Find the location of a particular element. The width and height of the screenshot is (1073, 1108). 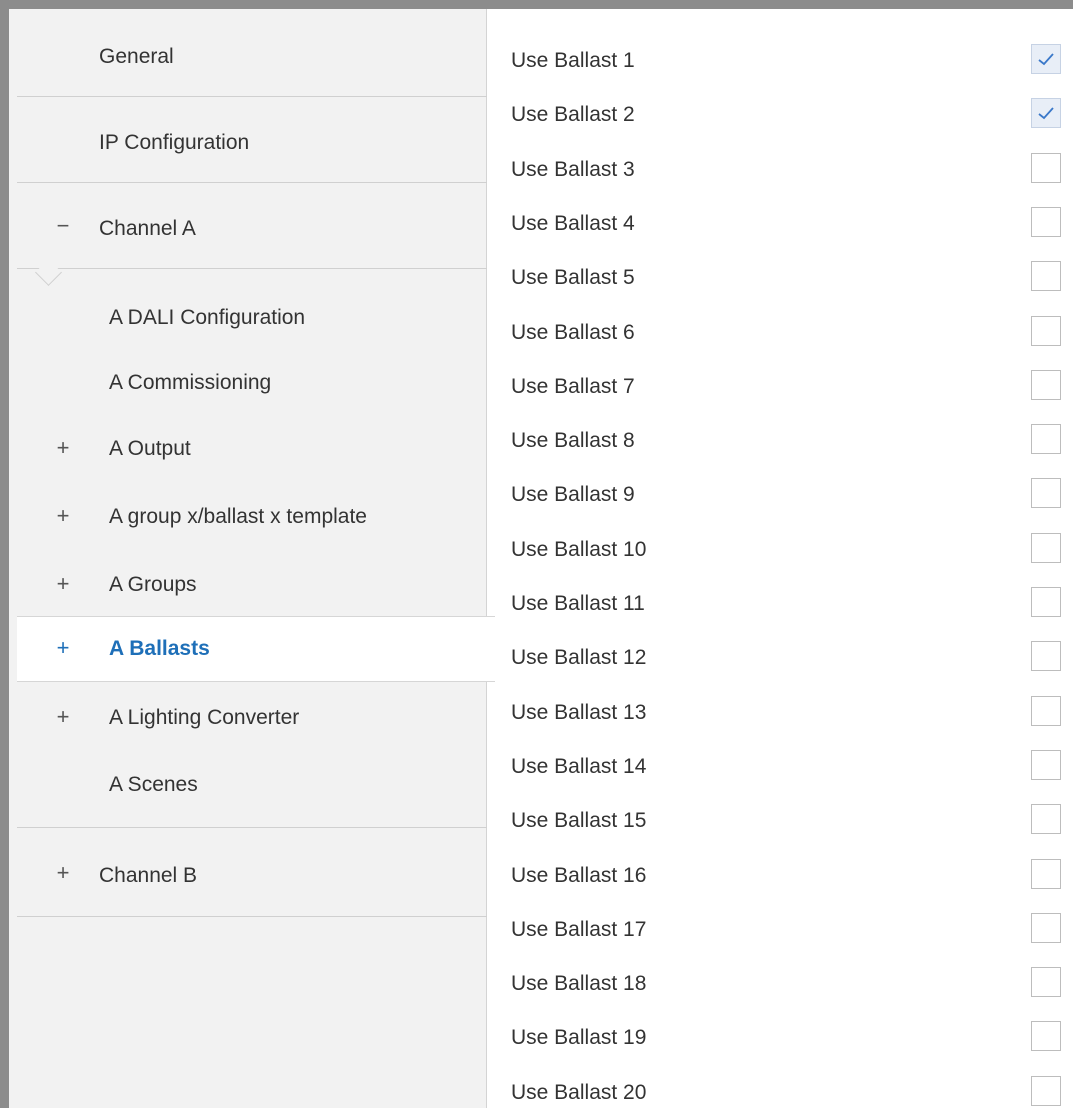

sidebar-item-a-lighting-converter: + A Lighting Converter is located at coordinates (252, 719).